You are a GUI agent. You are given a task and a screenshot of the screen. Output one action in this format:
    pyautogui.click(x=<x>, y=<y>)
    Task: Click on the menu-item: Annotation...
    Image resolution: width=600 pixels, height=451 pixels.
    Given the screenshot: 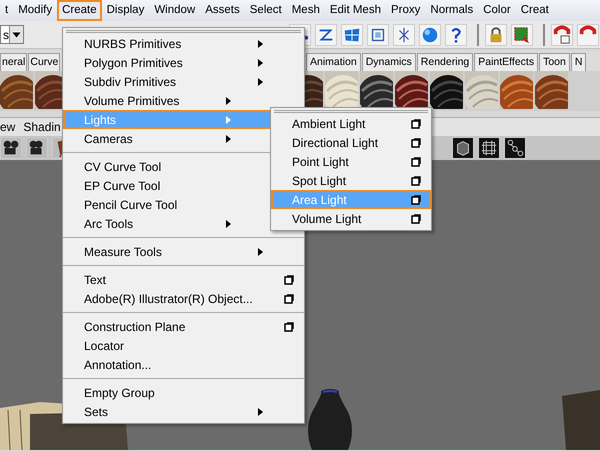 What is the action you would take?
    pyautogui.click(x=183, y=364)
    